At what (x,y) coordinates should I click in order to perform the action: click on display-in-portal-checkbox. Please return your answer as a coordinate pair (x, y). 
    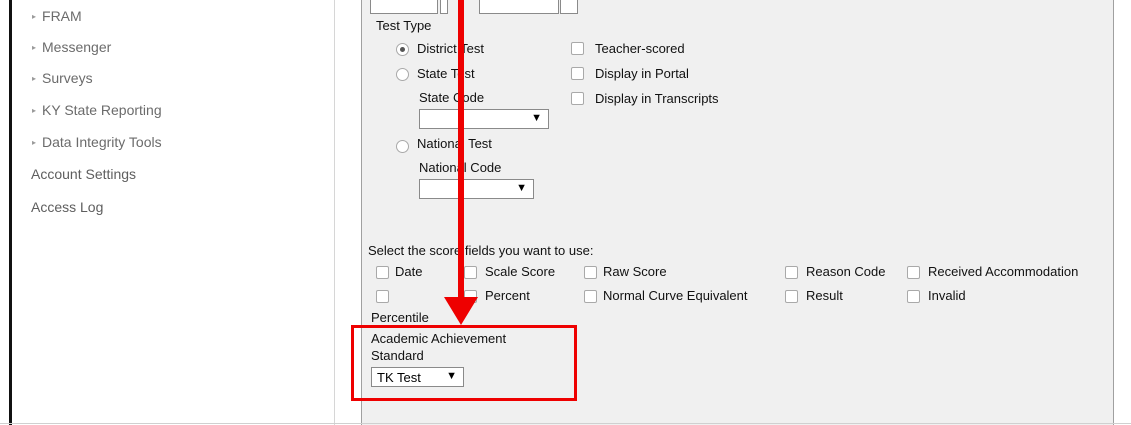
    Looking at the image, I should click on (577, 73).